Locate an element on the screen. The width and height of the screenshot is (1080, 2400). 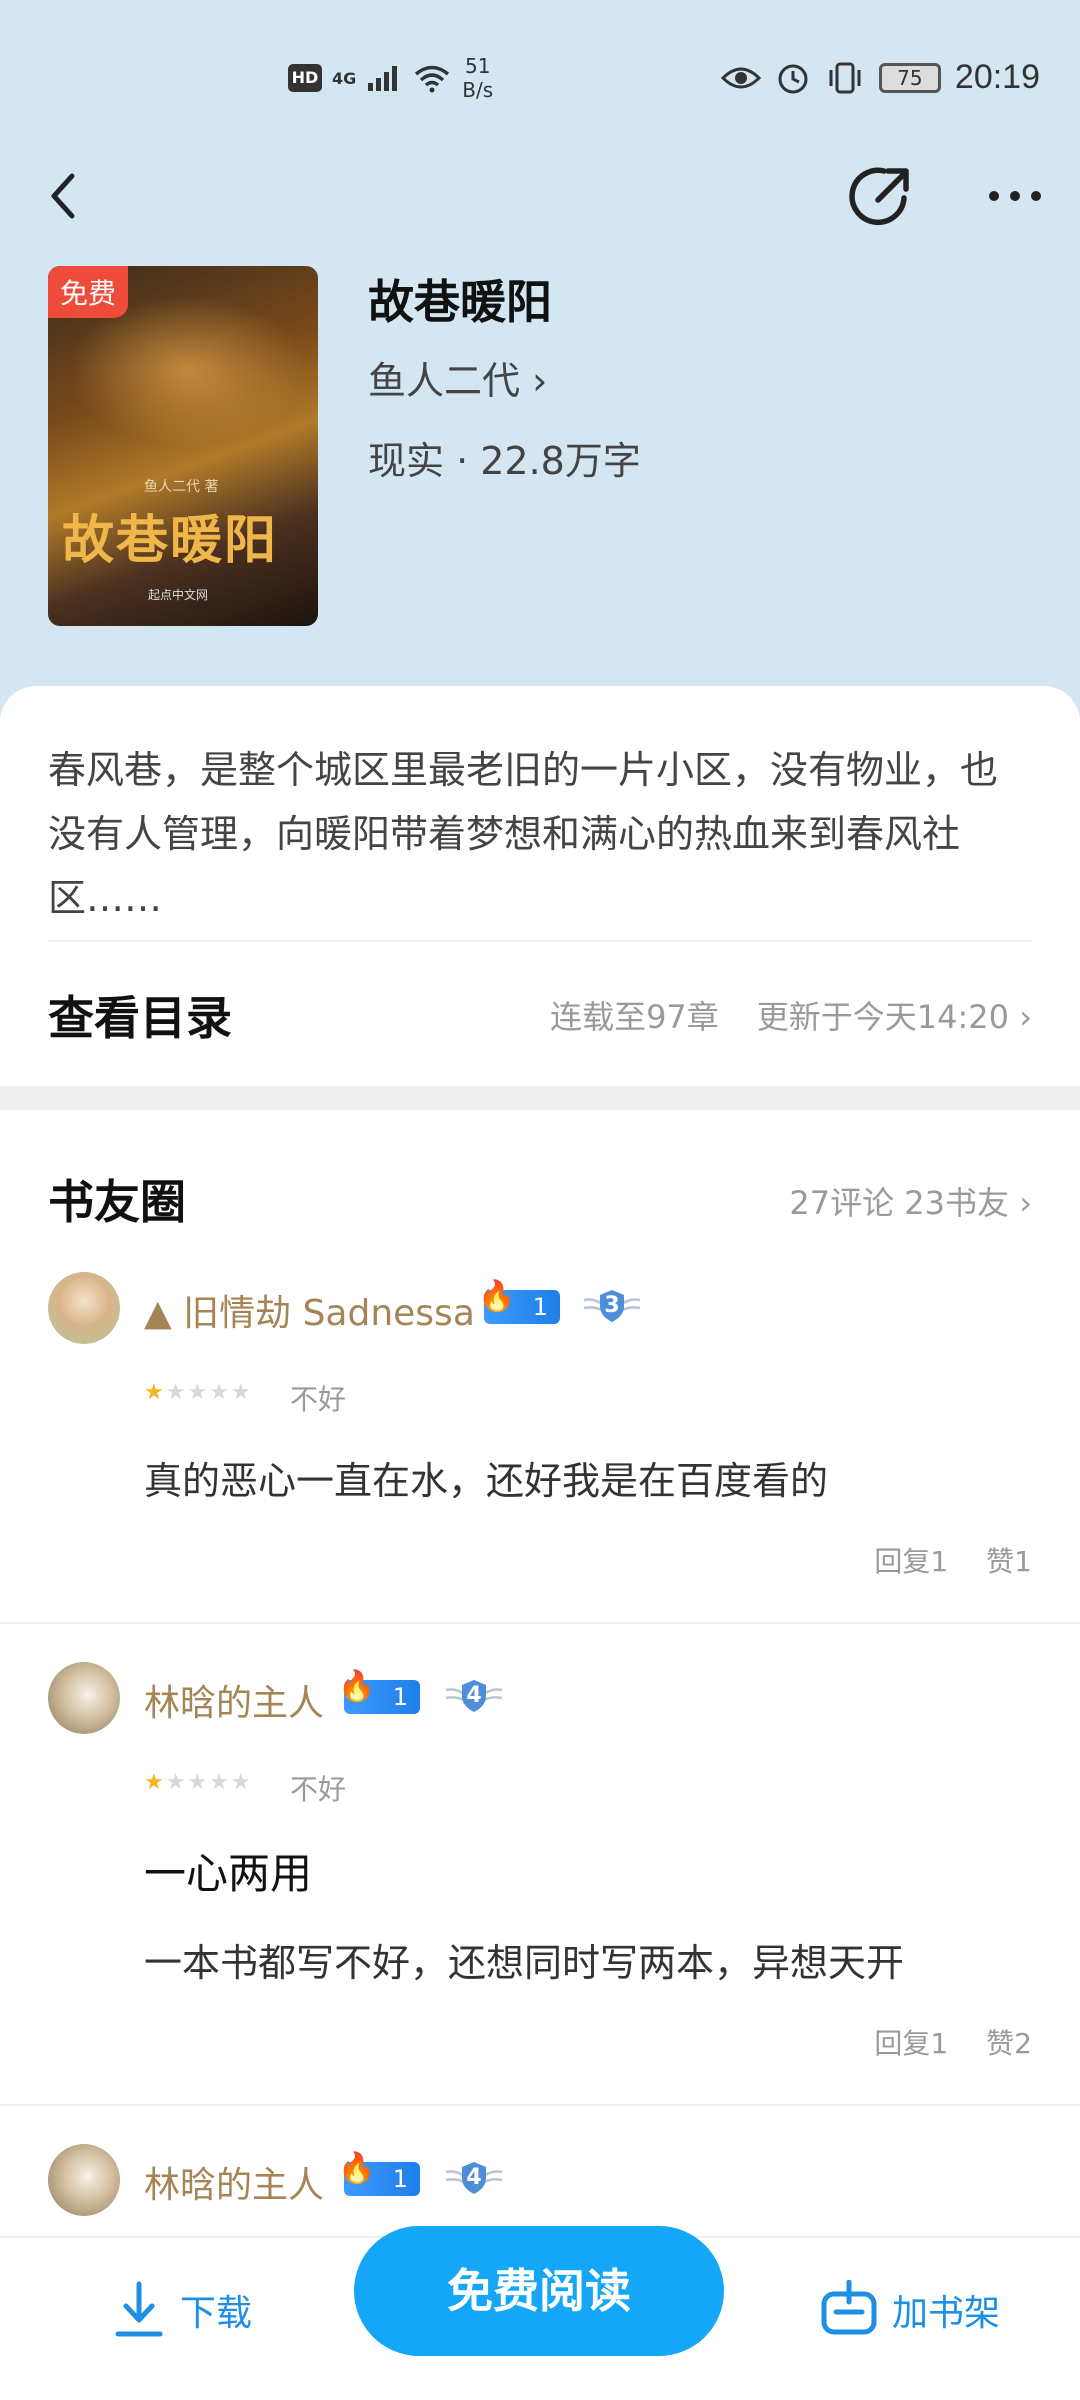
add-to-shelf-button: 加书架 is located at coordinates (909, 2310).